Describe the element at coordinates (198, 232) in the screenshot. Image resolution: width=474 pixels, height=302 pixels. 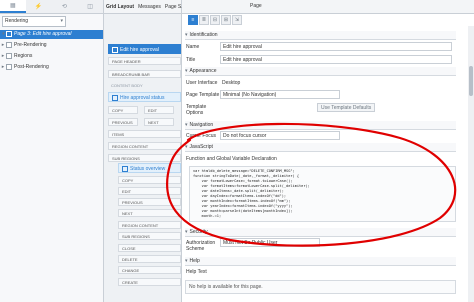
I see `section-label: Security` at that location.